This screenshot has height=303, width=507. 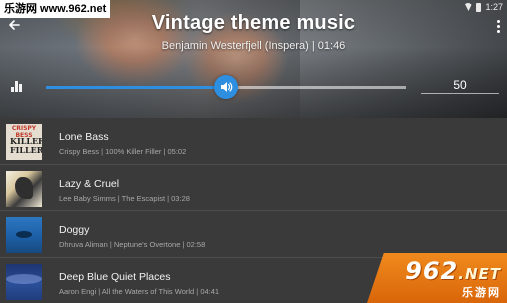 What do you see at coordinates (453, 271) in the screenshot?
I see `watermark-brand: 962.NET` at bounding box center [453, 271].